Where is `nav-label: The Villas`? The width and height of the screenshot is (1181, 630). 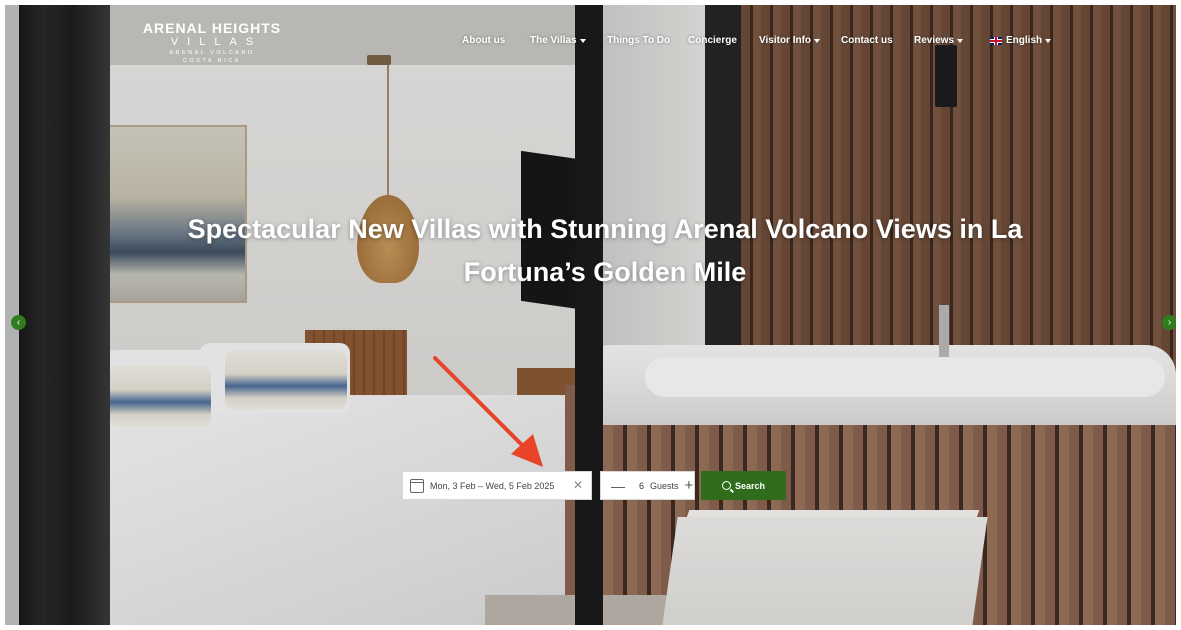
nav-label: The Villas is located at coordinates (553, 40).